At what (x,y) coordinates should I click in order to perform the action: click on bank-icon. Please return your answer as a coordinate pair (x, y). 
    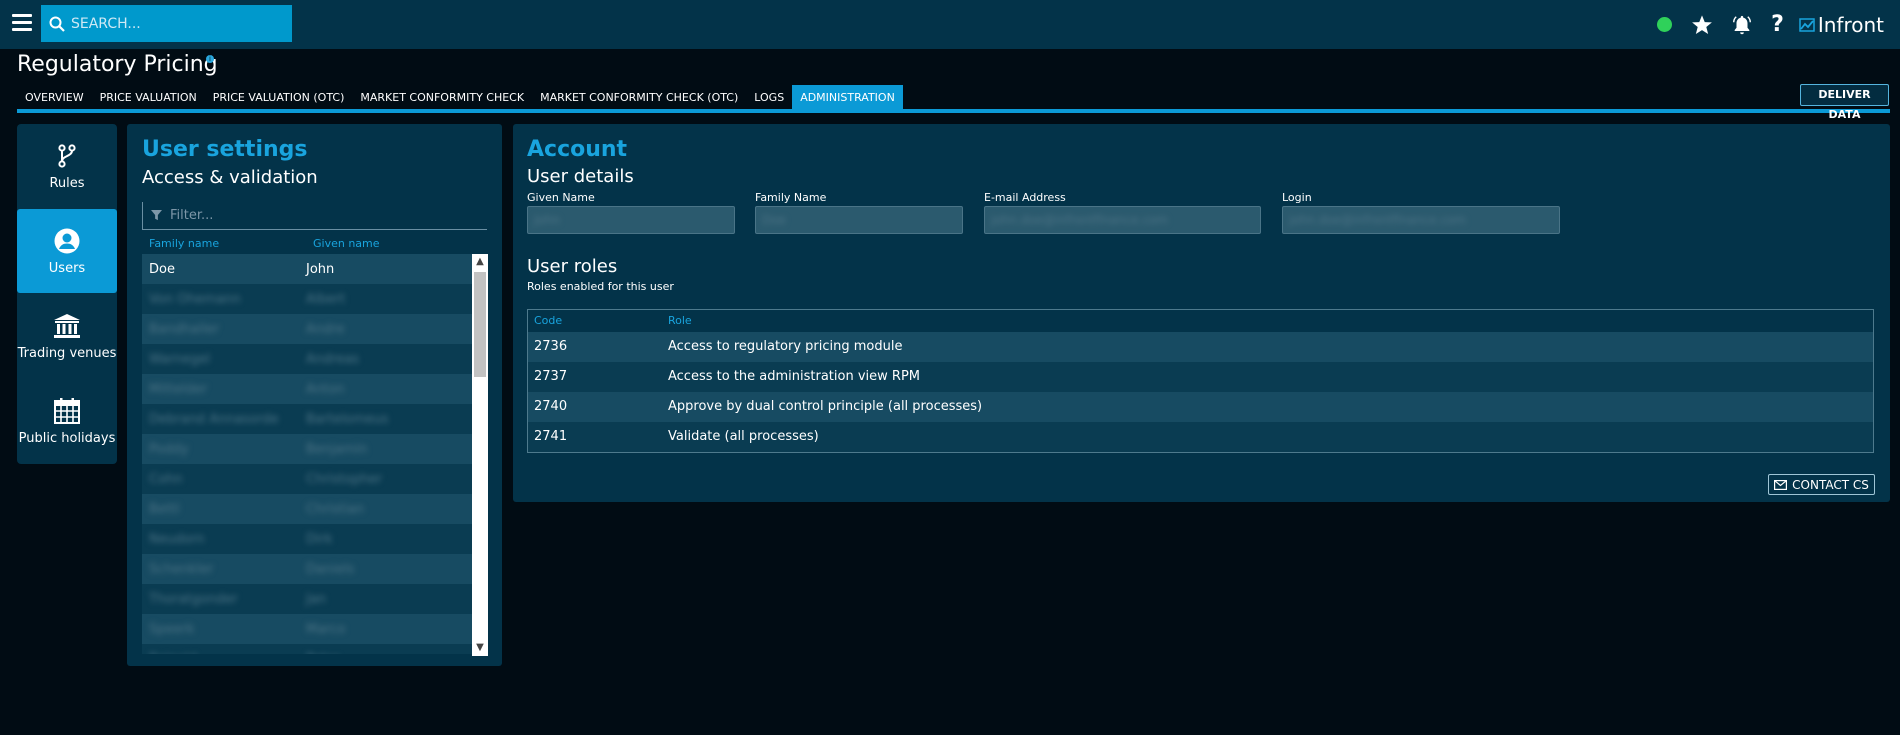
    Looking at the image, I should click on (67, 325).